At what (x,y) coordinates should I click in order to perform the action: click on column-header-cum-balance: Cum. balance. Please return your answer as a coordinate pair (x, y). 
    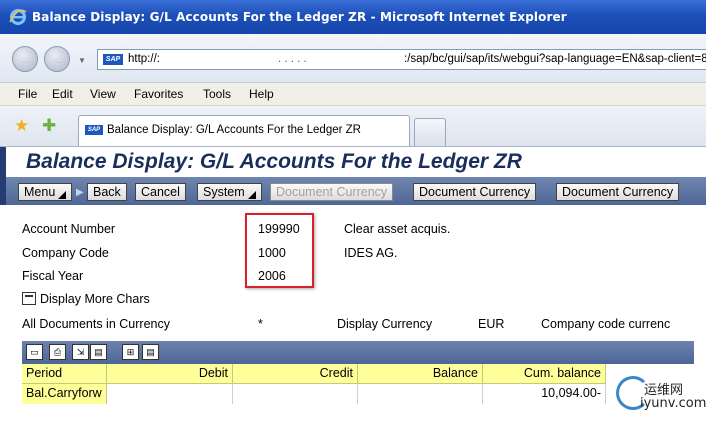
    Looking at the image, I should click on (544, 374).